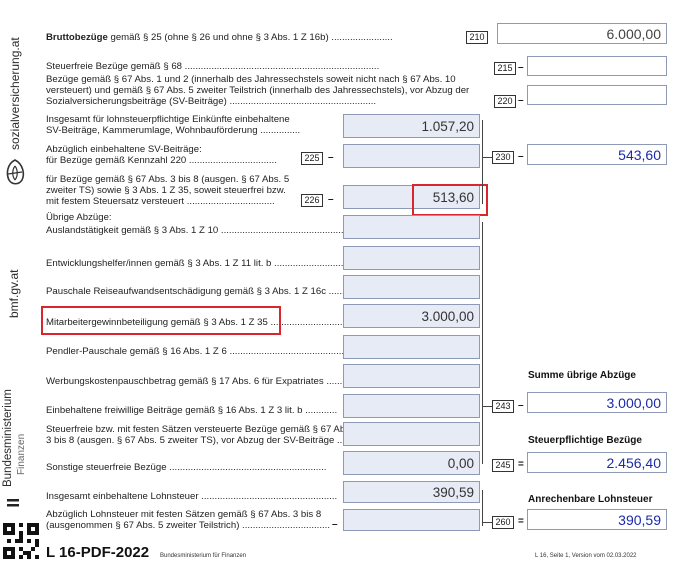 Image resolution: width=693 pixels, height=576 pixels. I want to click on code-226: 226, so click(312, 200).